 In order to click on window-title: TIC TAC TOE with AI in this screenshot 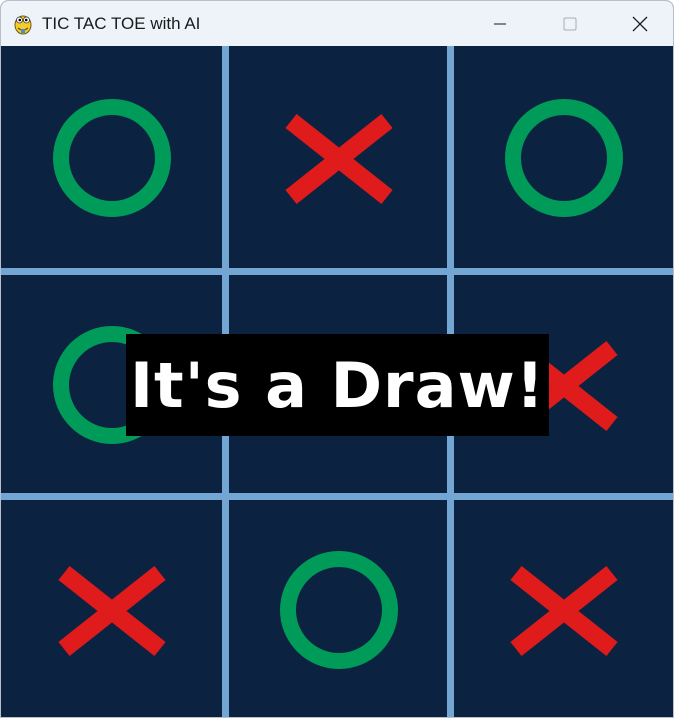, I will do `click(121, 23)`.